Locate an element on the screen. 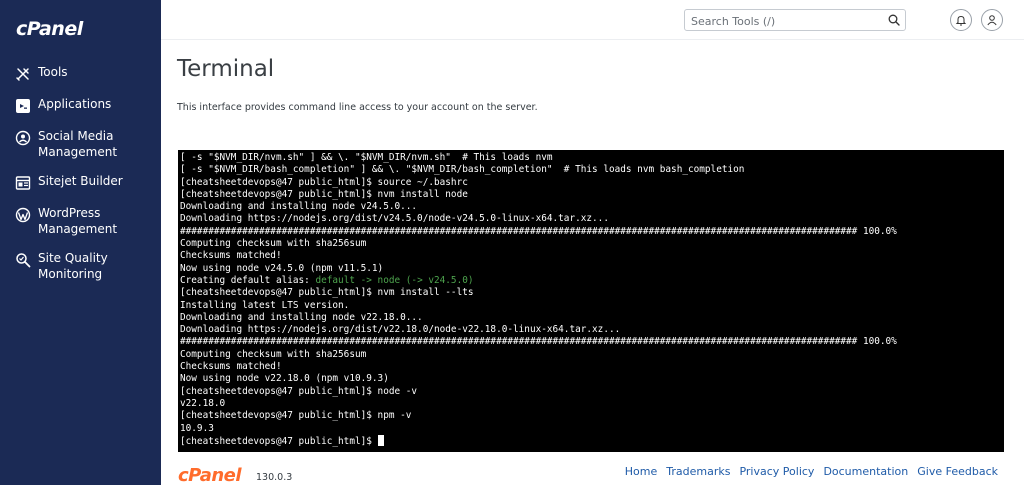 Image resolution: width=1024 pixels, height=485 pixels. sidebar-item-sitejet: Sitejet Builder is located at coordinates (80, 182).